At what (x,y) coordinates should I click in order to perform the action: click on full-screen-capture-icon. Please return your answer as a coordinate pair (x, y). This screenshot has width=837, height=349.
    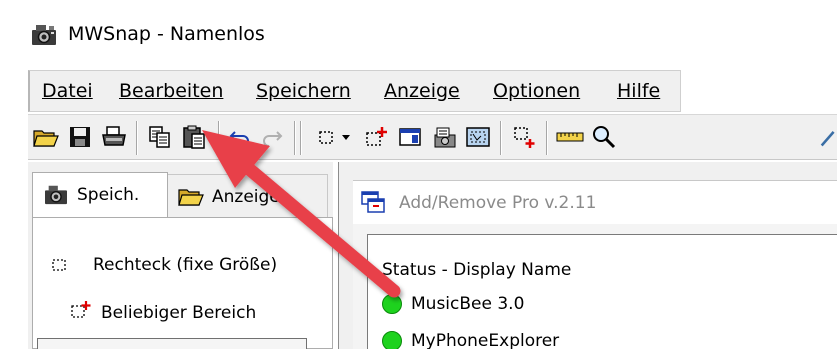
    Looking at the image, I should click on (478, 137).